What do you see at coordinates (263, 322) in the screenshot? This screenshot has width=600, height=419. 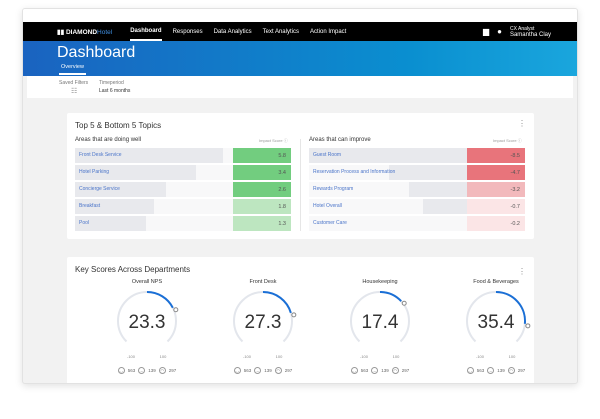 I see `gauge-value: 27.3` at bounding box center [263, 322].